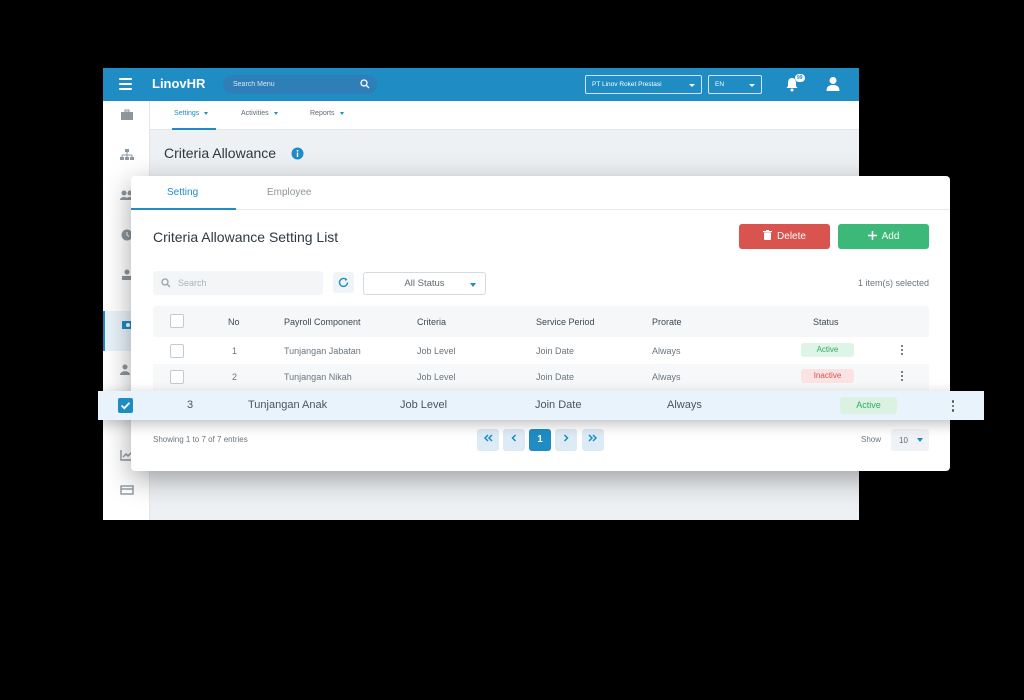 Image resolution: width=1024 pixels, height=700 pixels. I want to click on first-page-button, so click(488, 440).